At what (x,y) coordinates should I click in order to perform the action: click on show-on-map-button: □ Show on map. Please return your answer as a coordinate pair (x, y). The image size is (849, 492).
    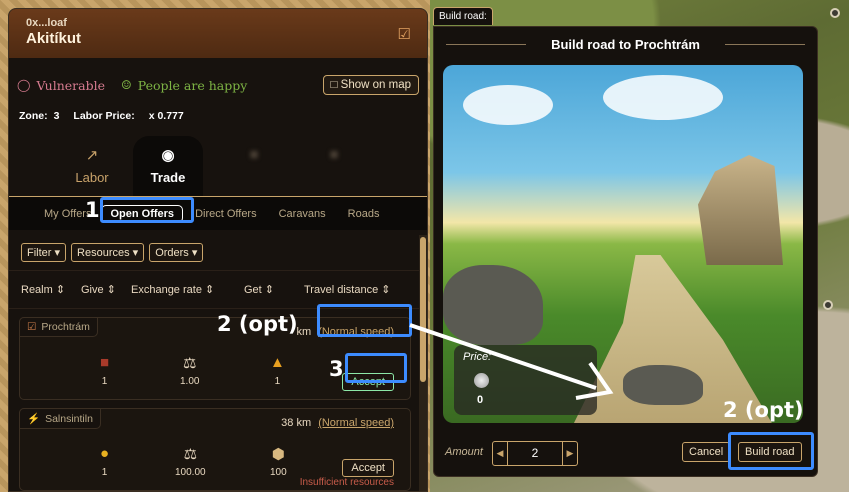
    Looking at the image, I should click on (370, 85).